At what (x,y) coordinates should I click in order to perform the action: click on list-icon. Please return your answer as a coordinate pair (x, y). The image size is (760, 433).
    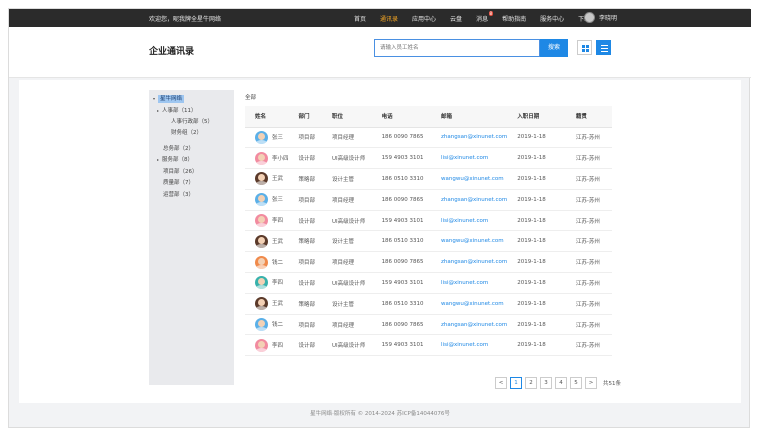
    Looking at the image, I should click on (604, 48).